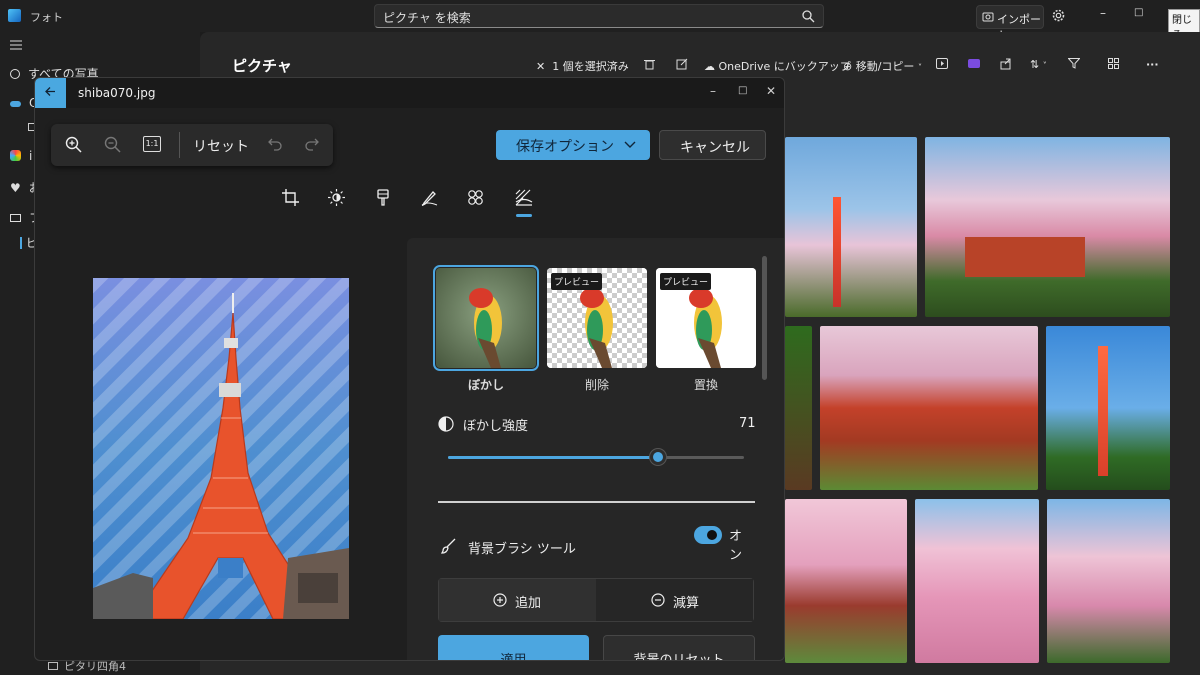 The width and height of the screenshot is (1200, 675). Describe the element at coordinates (596, 502) in the screenshot. I see `section-divider` at that location.